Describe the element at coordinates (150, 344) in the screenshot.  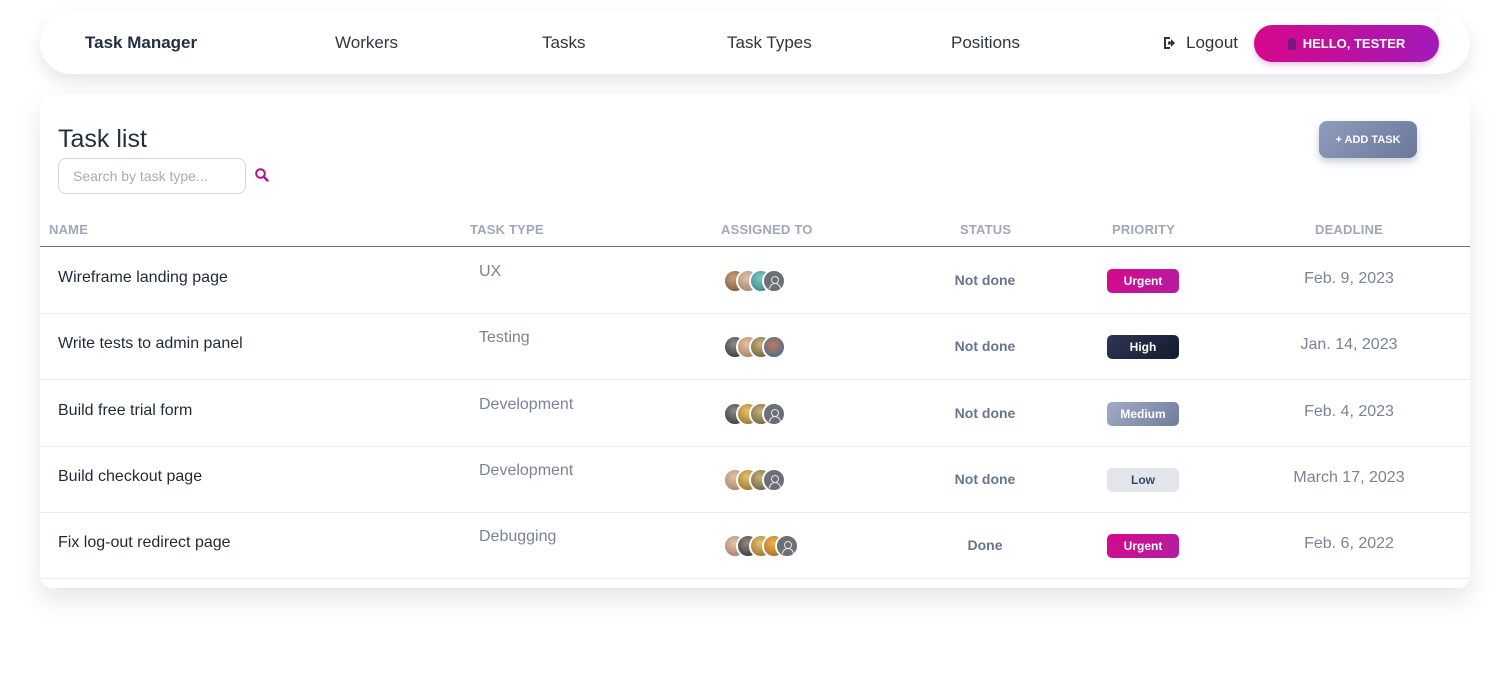
I see `task-name: Write tests to admin panel` at that location.